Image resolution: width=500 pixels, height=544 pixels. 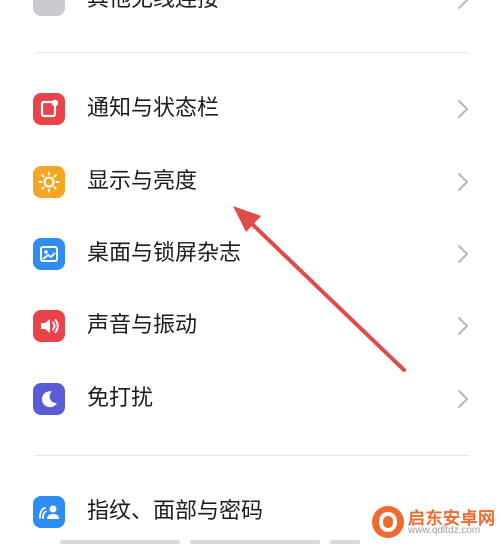 I want to click on settings-item-do-not-disturb: 免打扰, so click(x=250, y=399).